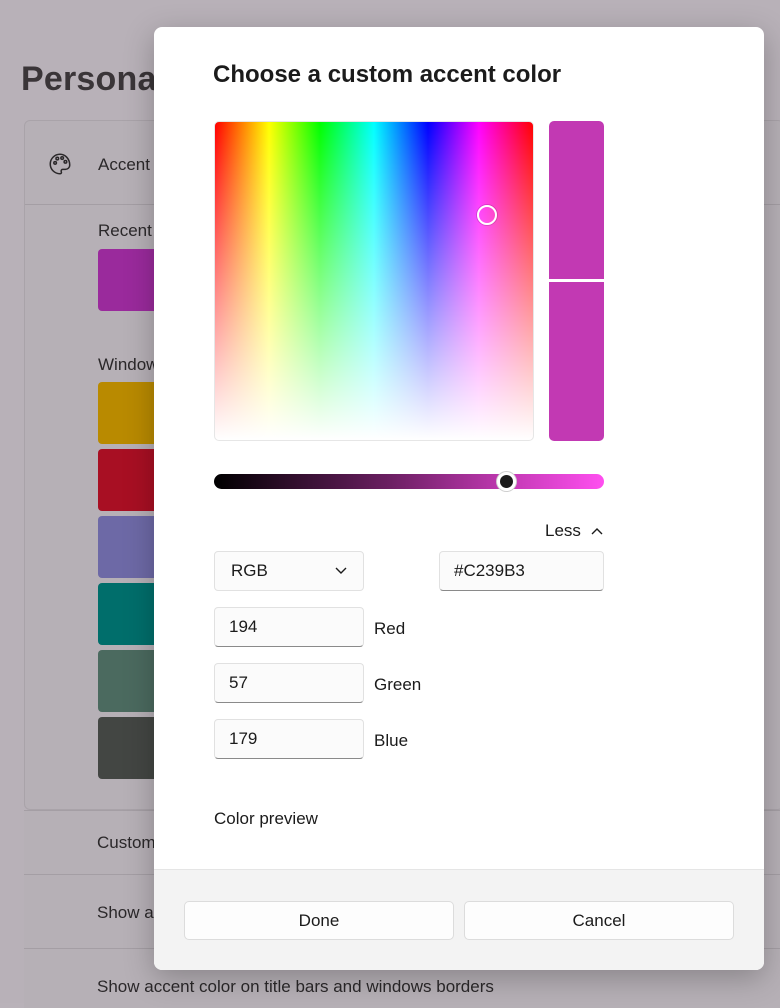 The image size is (780, 1008). Describe the element at coordinates (390, 628) in the screenshot. I see `red-label: Red` at that location.